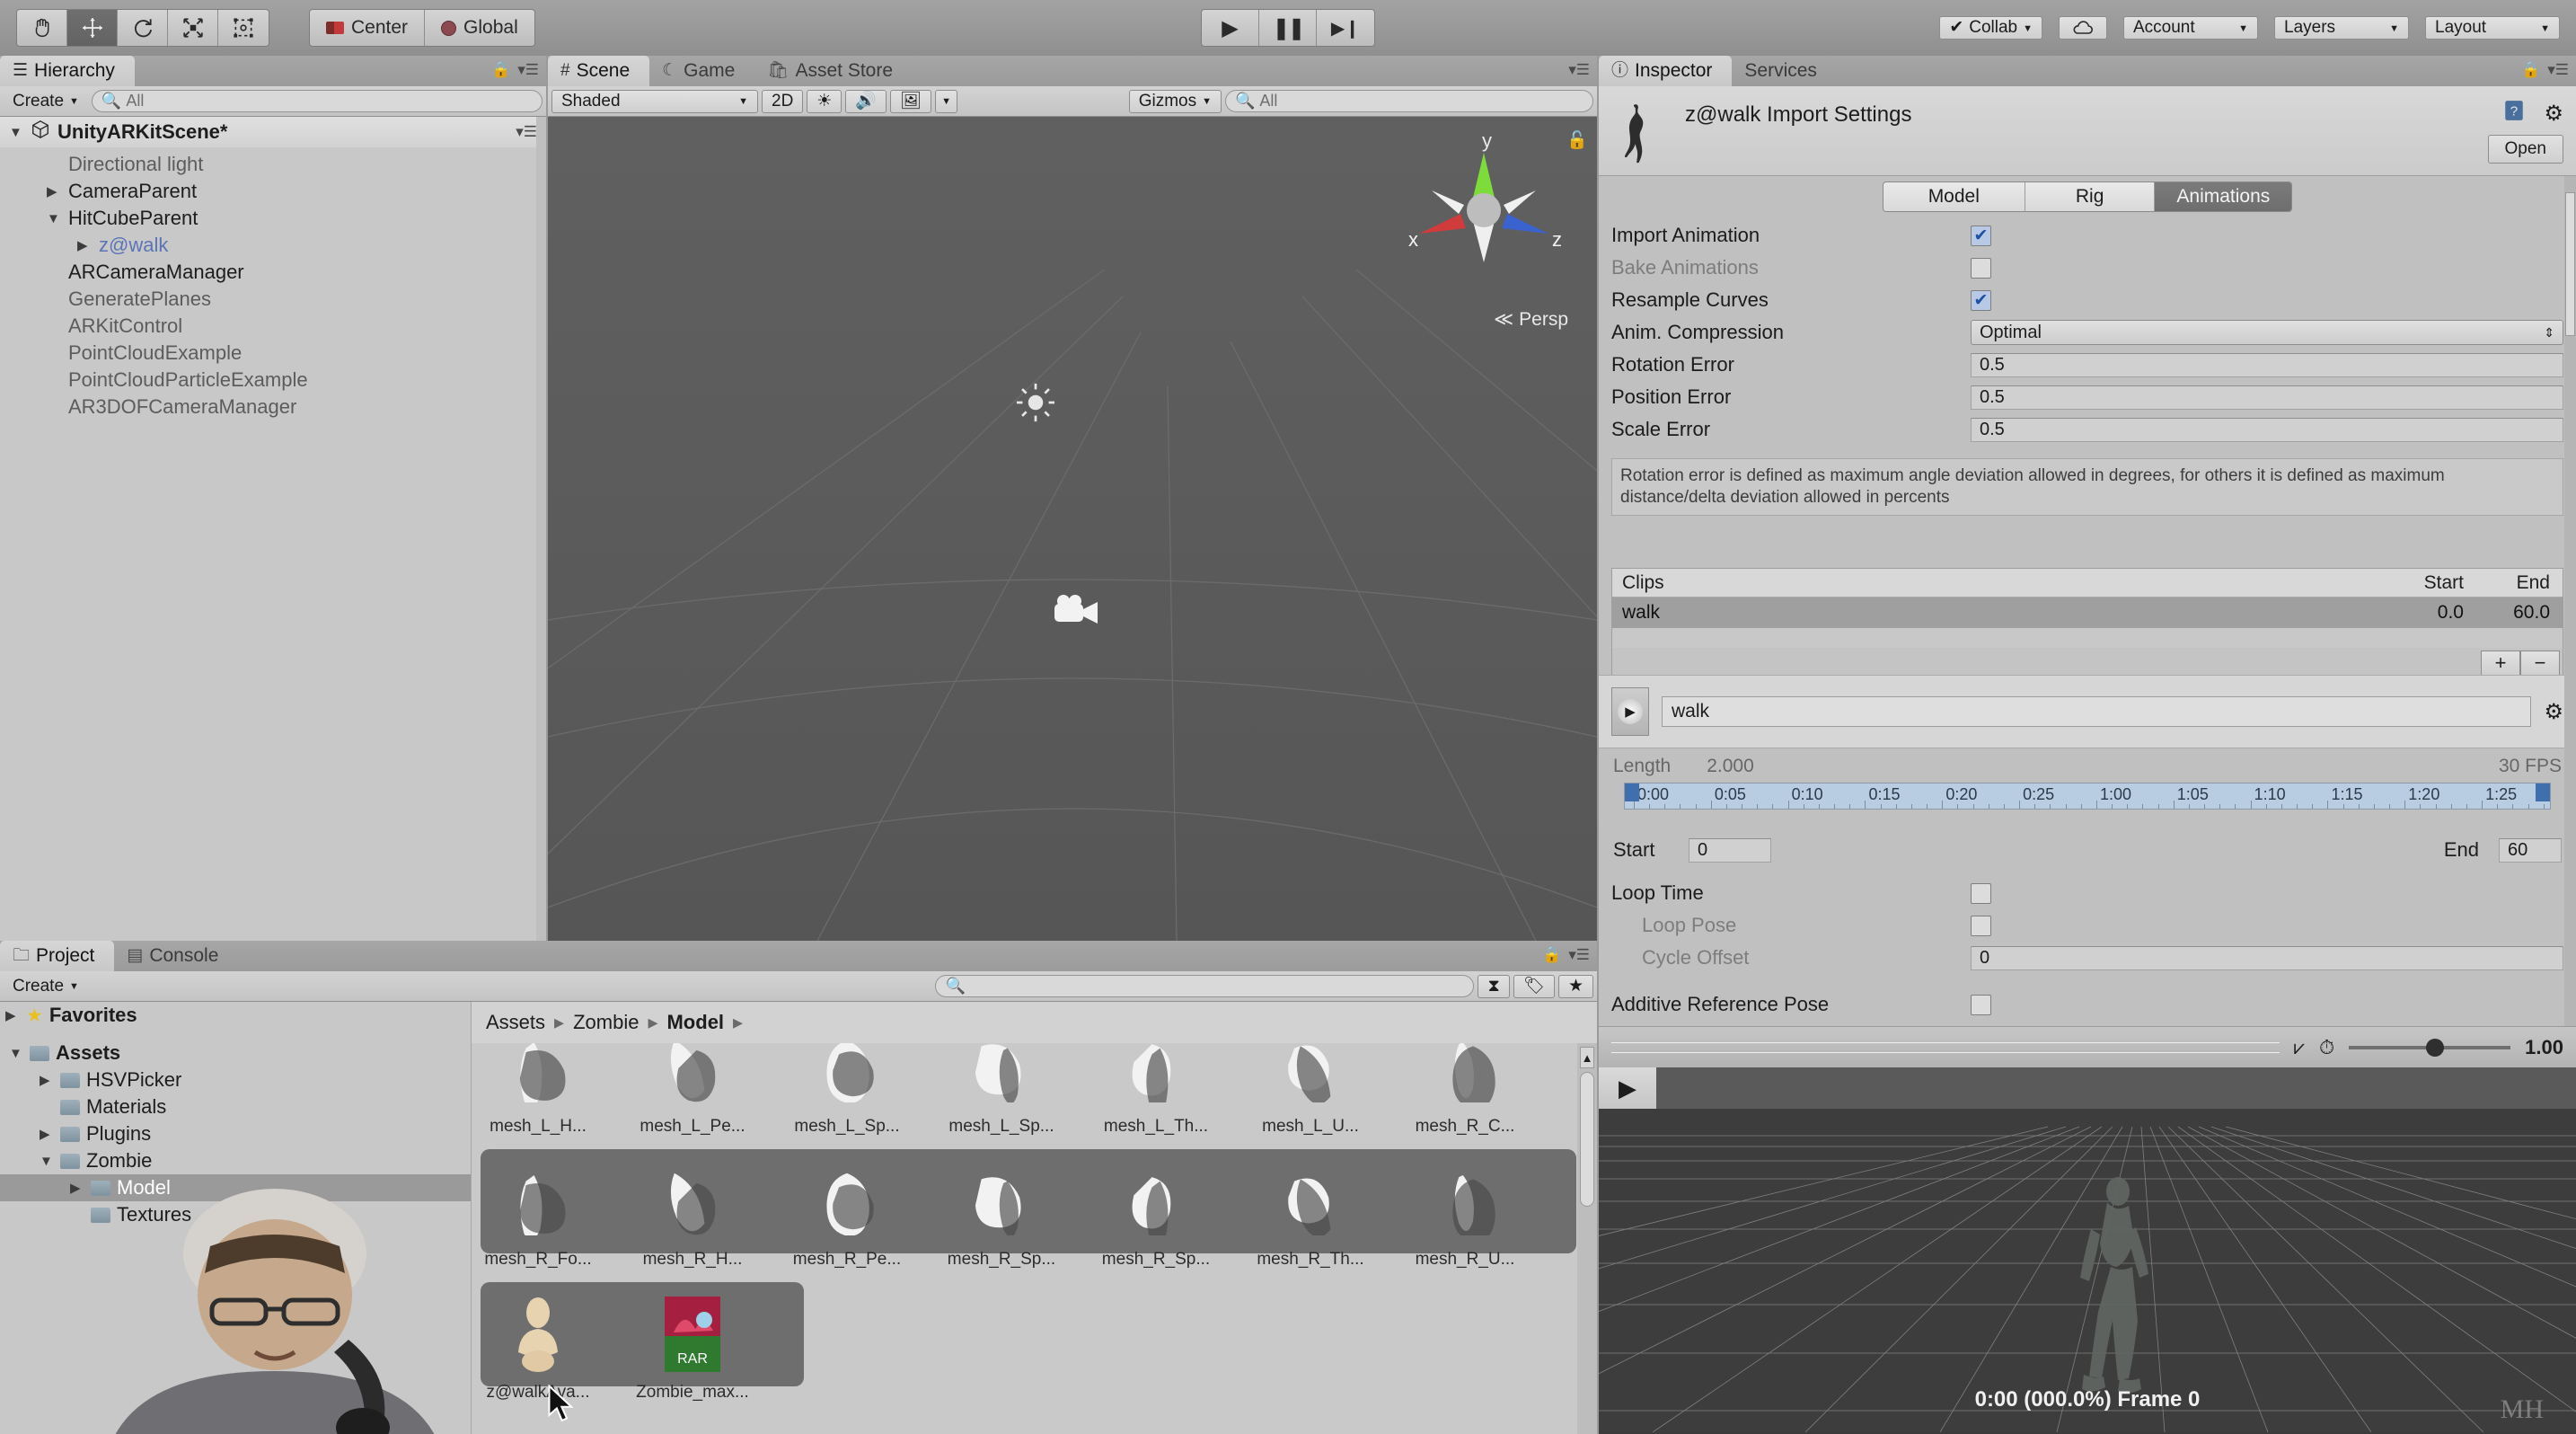 This screenshot has height=1434, width=2576. I want to click on chevron-down-icon: ▼, so click(16, 132).